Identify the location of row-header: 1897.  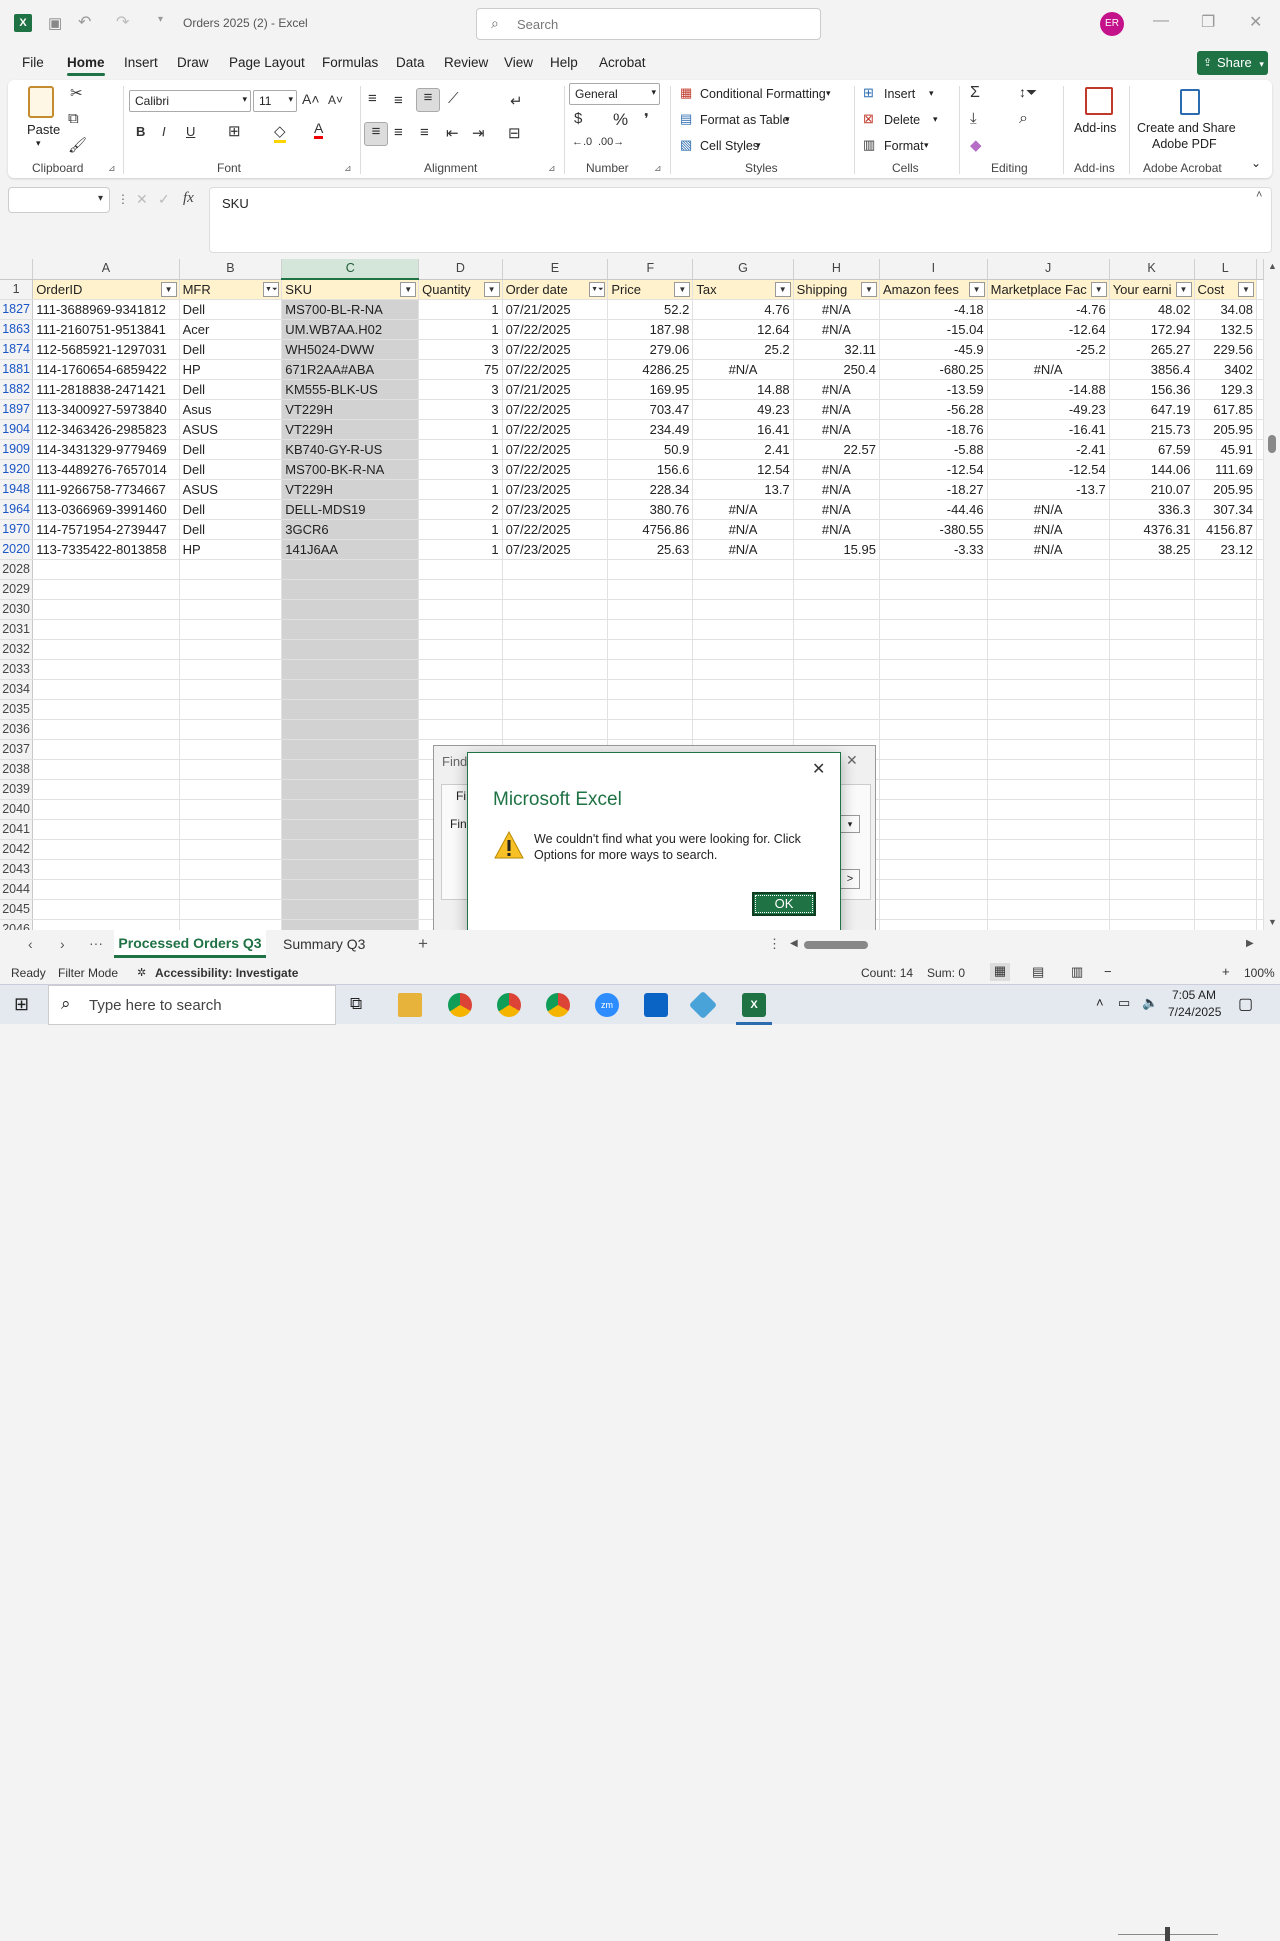
(17, 409).